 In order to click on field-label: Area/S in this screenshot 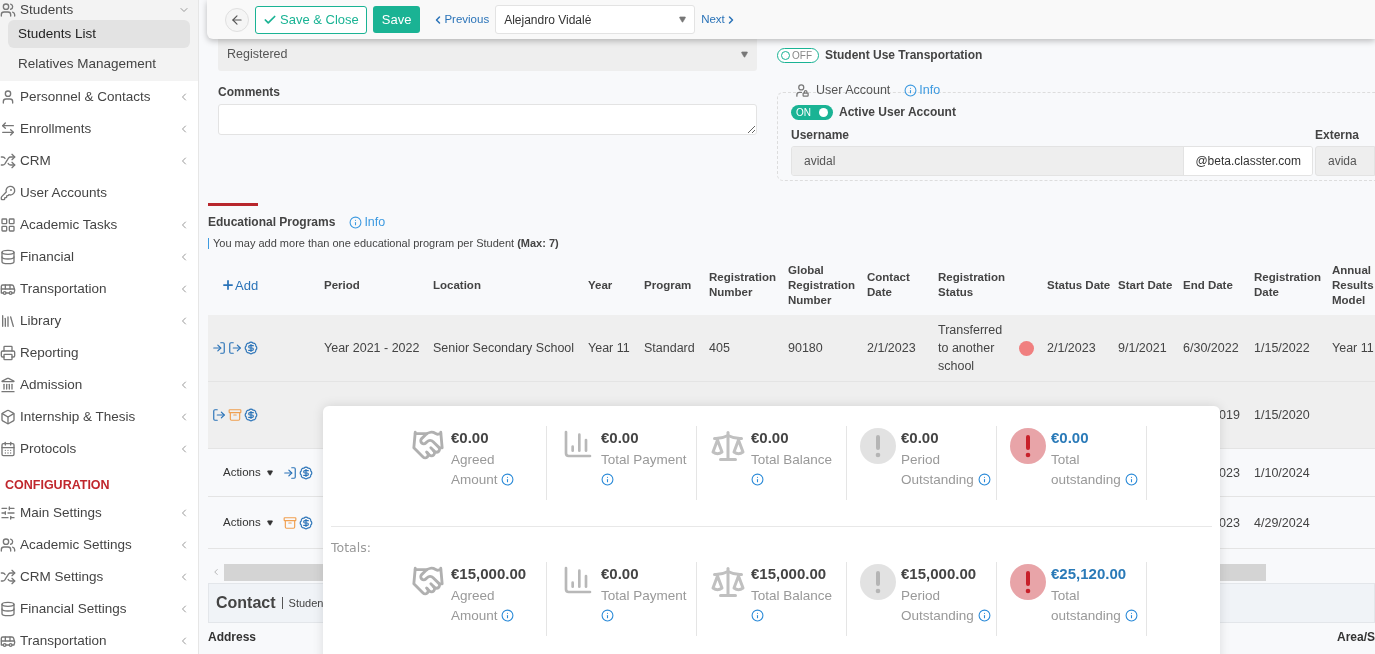, I will do `click(1355, 637)`.